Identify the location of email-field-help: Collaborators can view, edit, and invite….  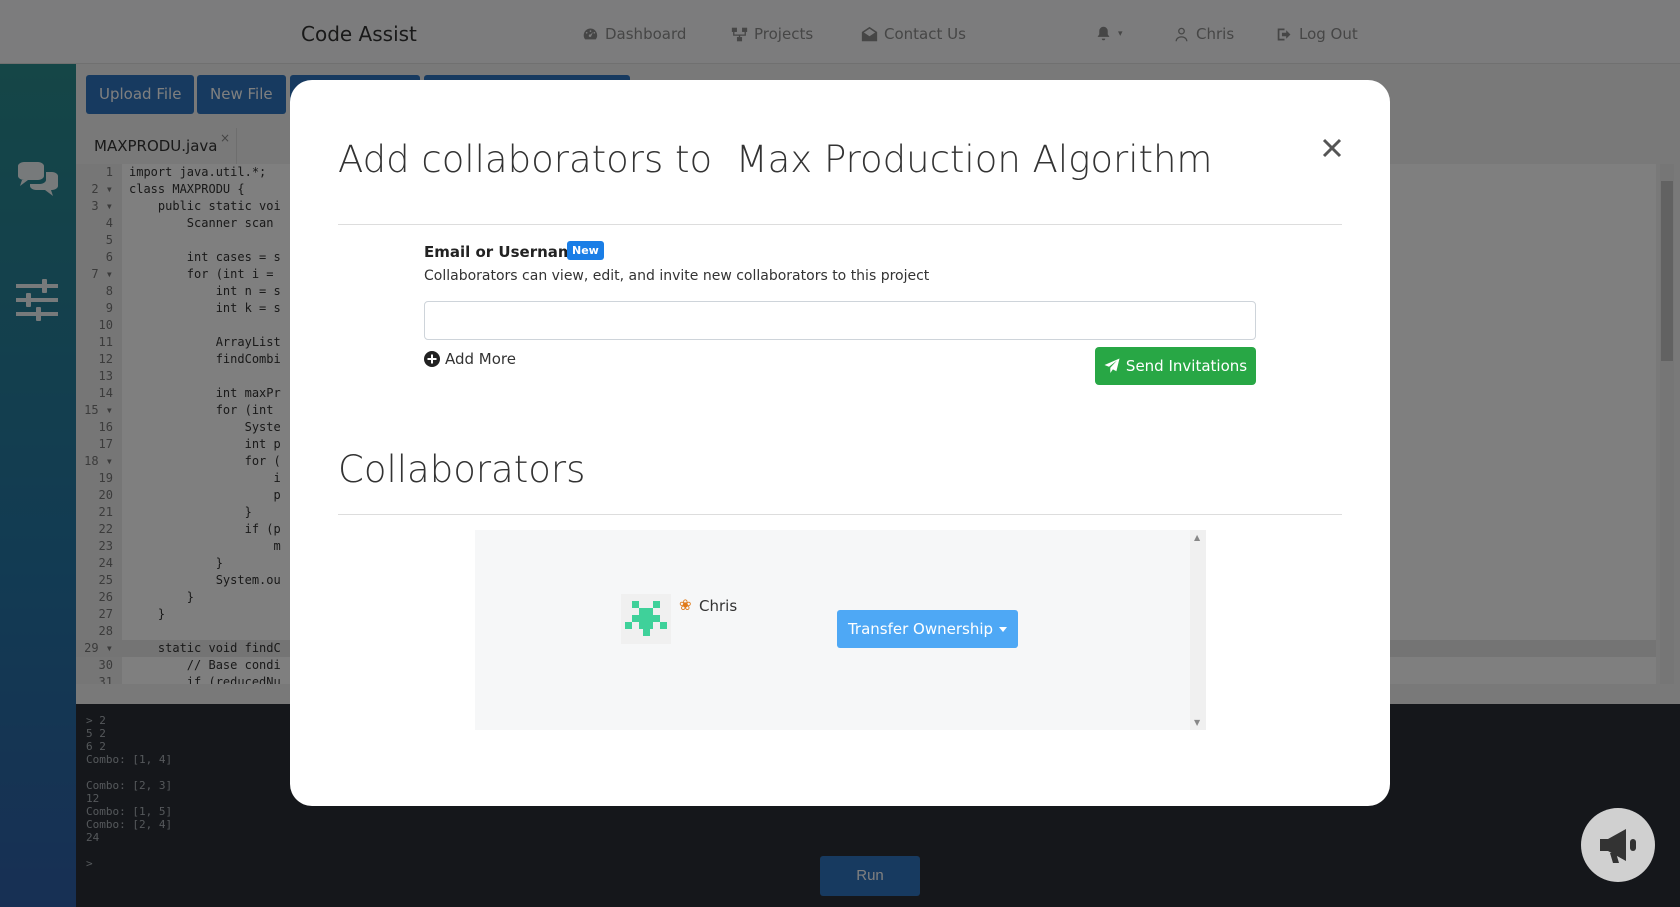
(677, 276).